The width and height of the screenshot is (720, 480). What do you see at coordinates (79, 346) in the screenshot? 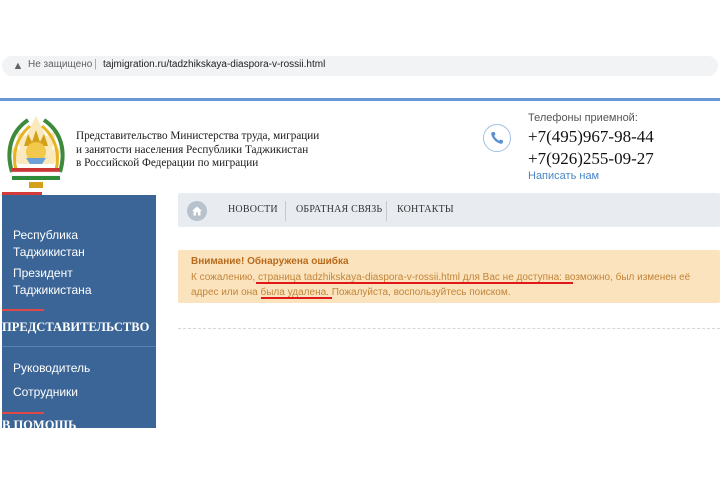
I see `divider` at bounding box center [79, 346].